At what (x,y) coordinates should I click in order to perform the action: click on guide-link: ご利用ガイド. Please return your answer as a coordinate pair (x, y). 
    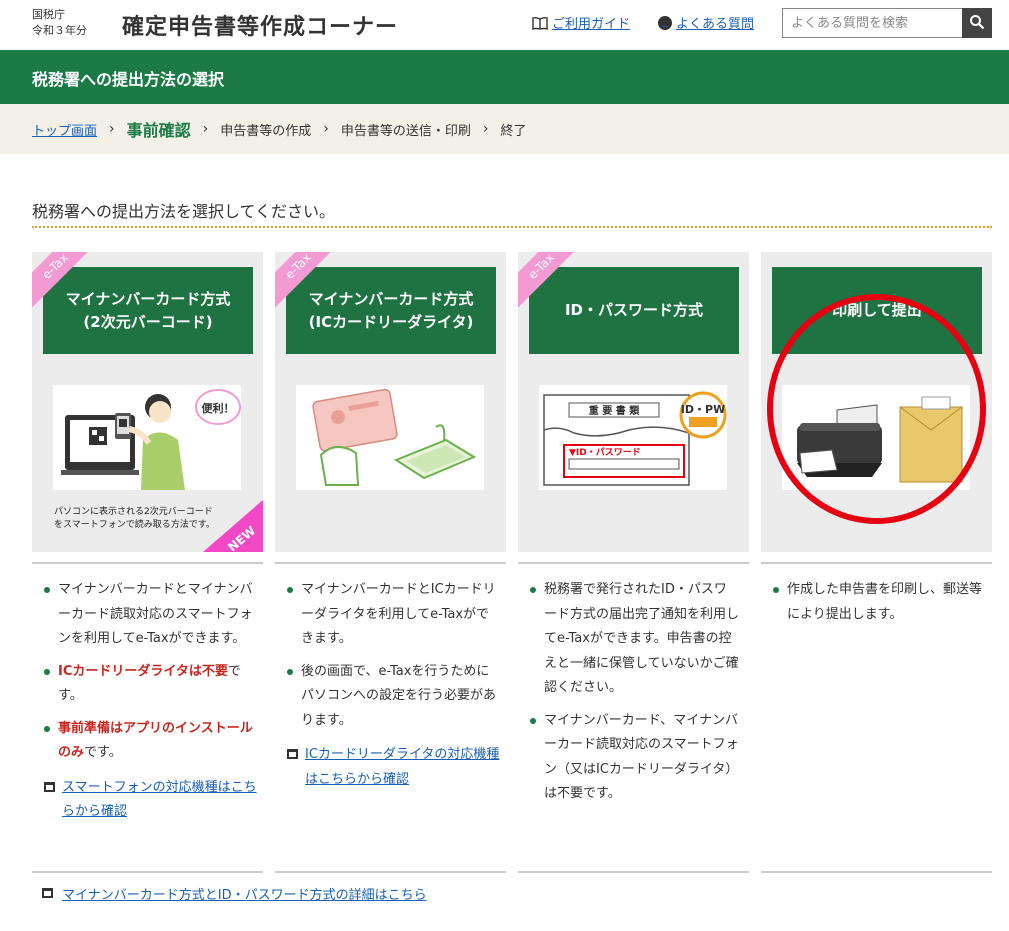
    Looking at the image, I should click on (581, 22).